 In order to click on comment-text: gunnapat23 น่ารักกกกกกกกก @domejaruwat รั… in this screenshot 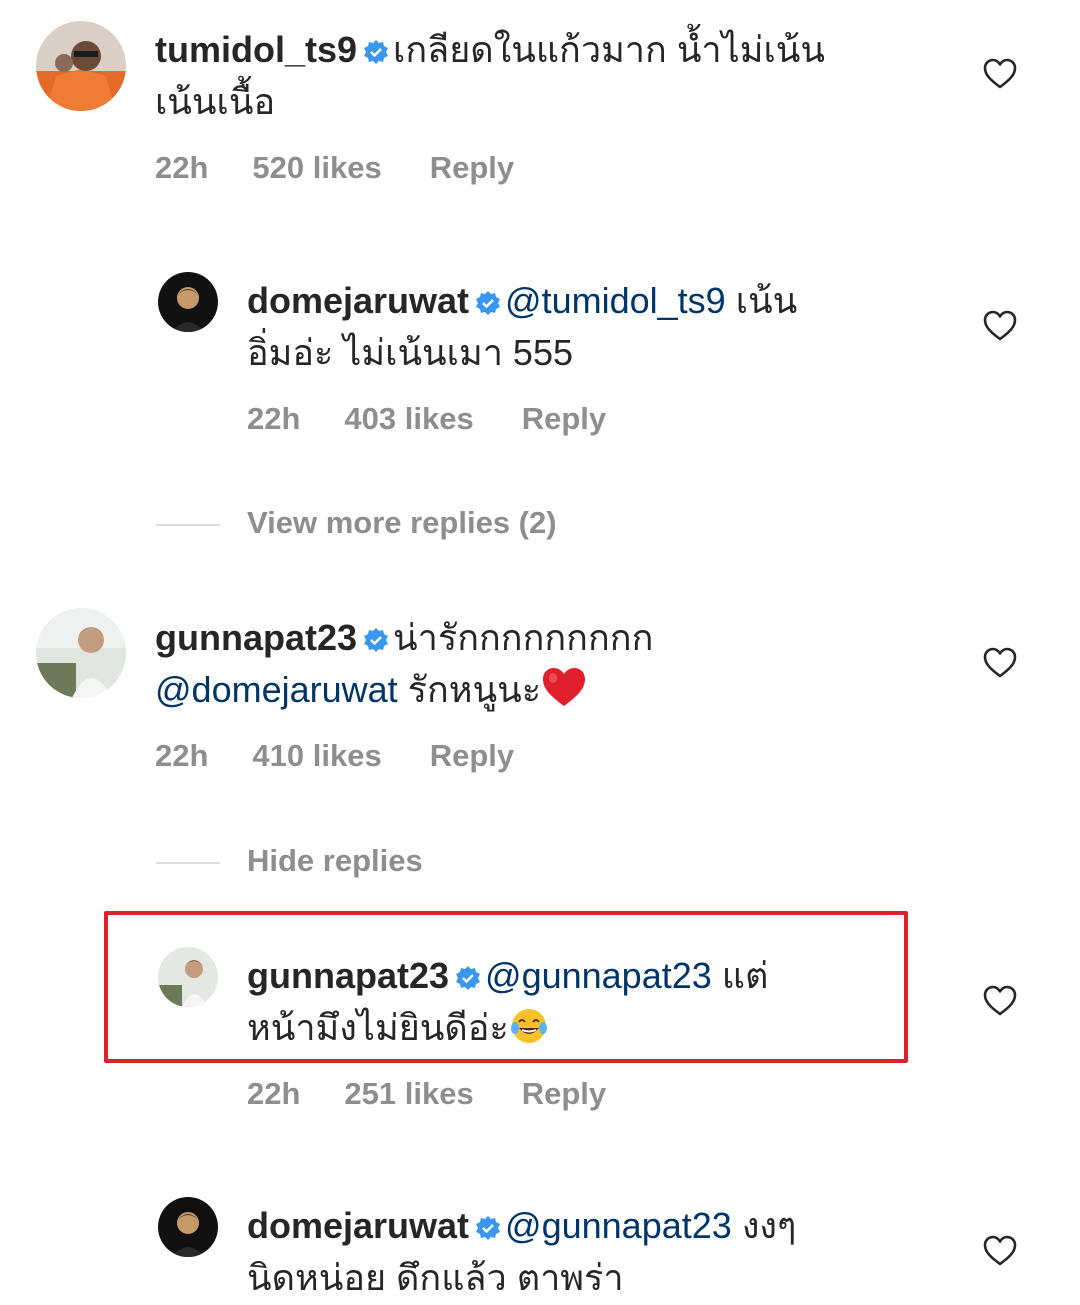, I will do `click(545, 667)`.